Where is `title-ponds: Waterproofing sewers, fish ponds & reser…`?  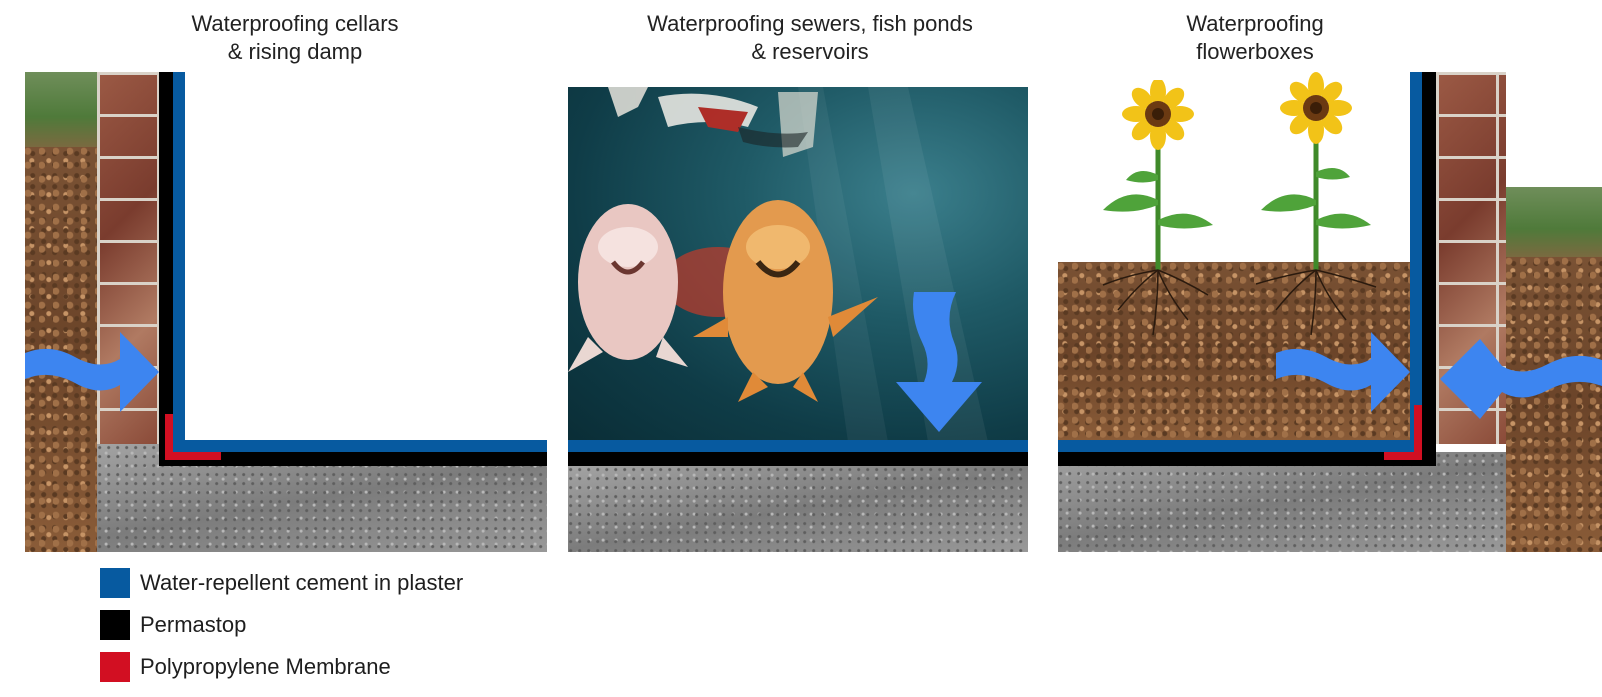
title-ponds: Waterproofing sewers, fish ponds & reser… is located at coordinates (810, 37).